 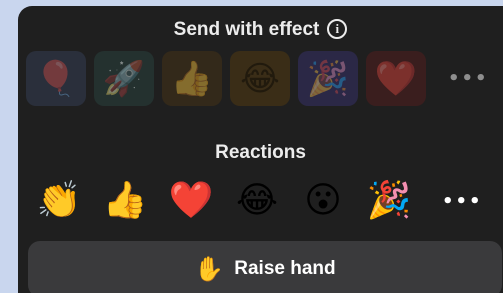 I want to click on effect-party-popper-button: 🎉, so click(x=328, y=78).